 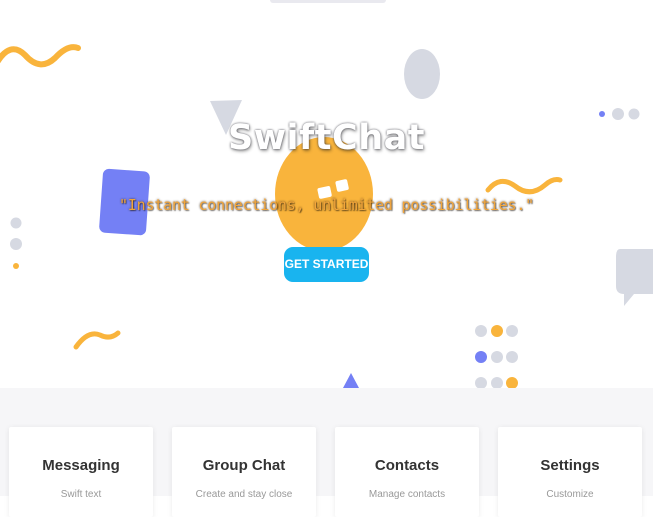 I want to click on chat-bubble-gray-right, so click(x=634, y=277).